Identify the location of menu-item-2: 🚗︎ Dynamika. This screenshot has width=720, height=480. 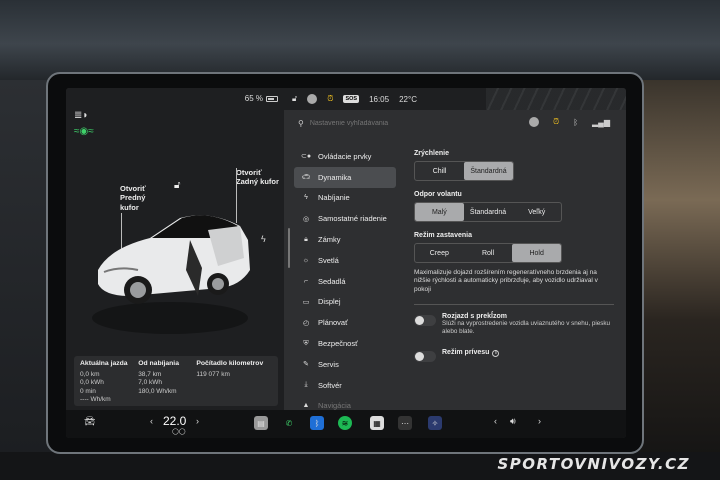
(345, 177).